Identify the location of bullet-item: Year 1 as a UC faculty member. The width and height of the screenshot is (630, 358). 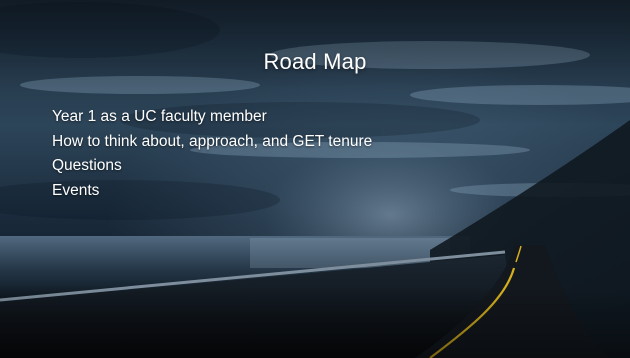
(159, 116).